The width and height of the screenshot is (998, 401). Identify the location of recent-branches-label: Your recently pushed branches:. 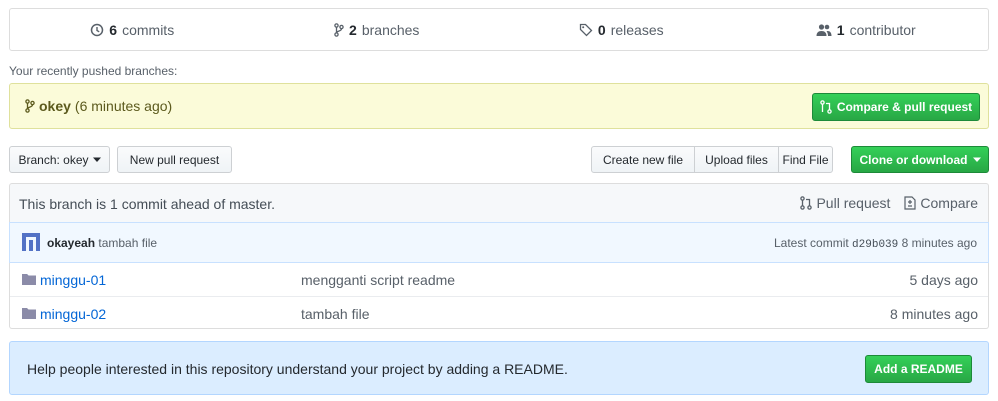
(93, 71).